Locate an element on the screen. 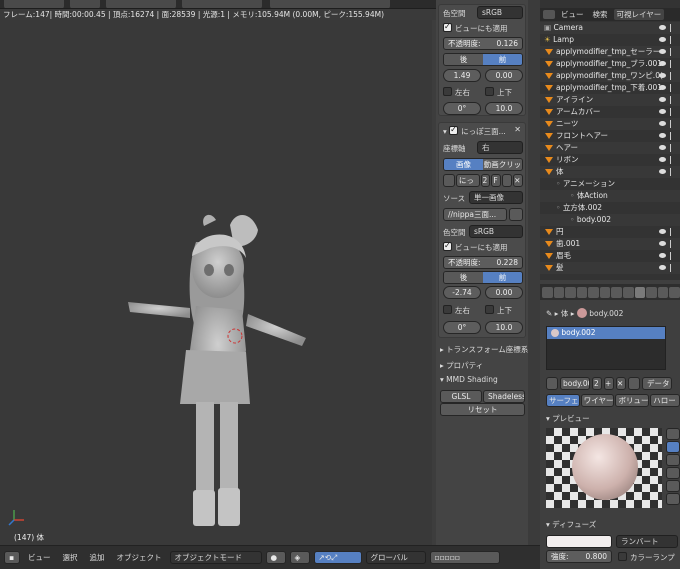 The height and width of the screenshot is (569, 680). outliner-row: applymodifier_tmp_下着.001 is located at coordinates (610, 88).